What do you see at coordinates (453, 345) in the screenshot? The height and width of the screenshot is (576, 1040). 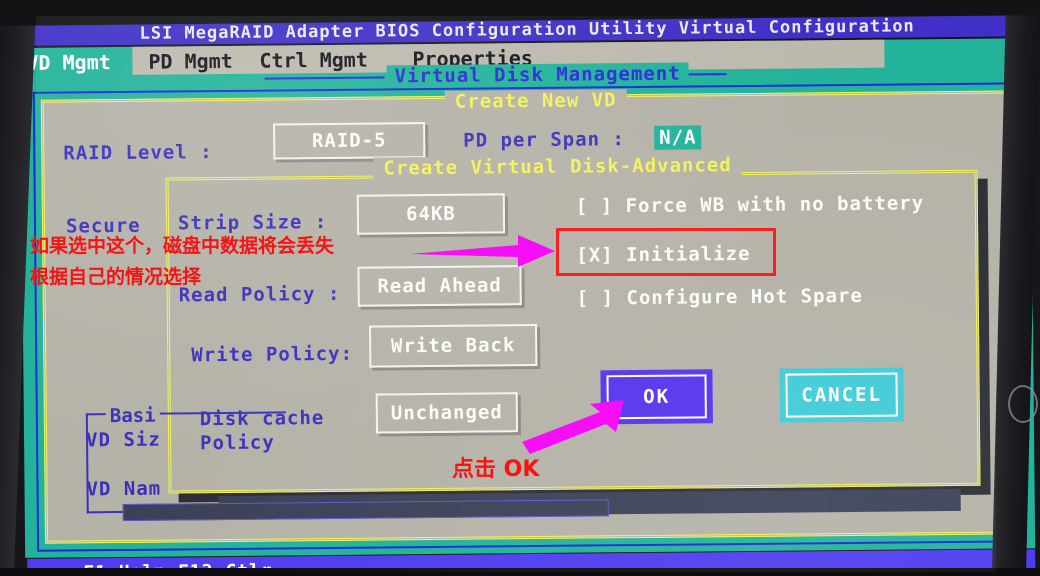 I see `write-policy-value: Write Back` at bounding box center [453, 345].